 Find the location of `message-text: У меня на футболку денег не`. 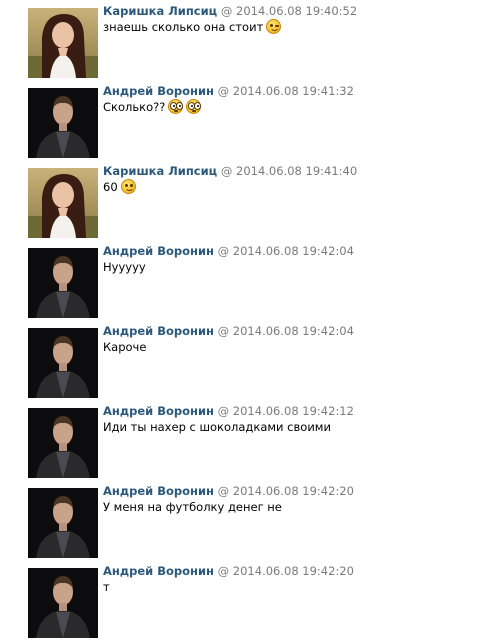

message-text: У меня на футболку денег не is located at coordinates (192, 507).